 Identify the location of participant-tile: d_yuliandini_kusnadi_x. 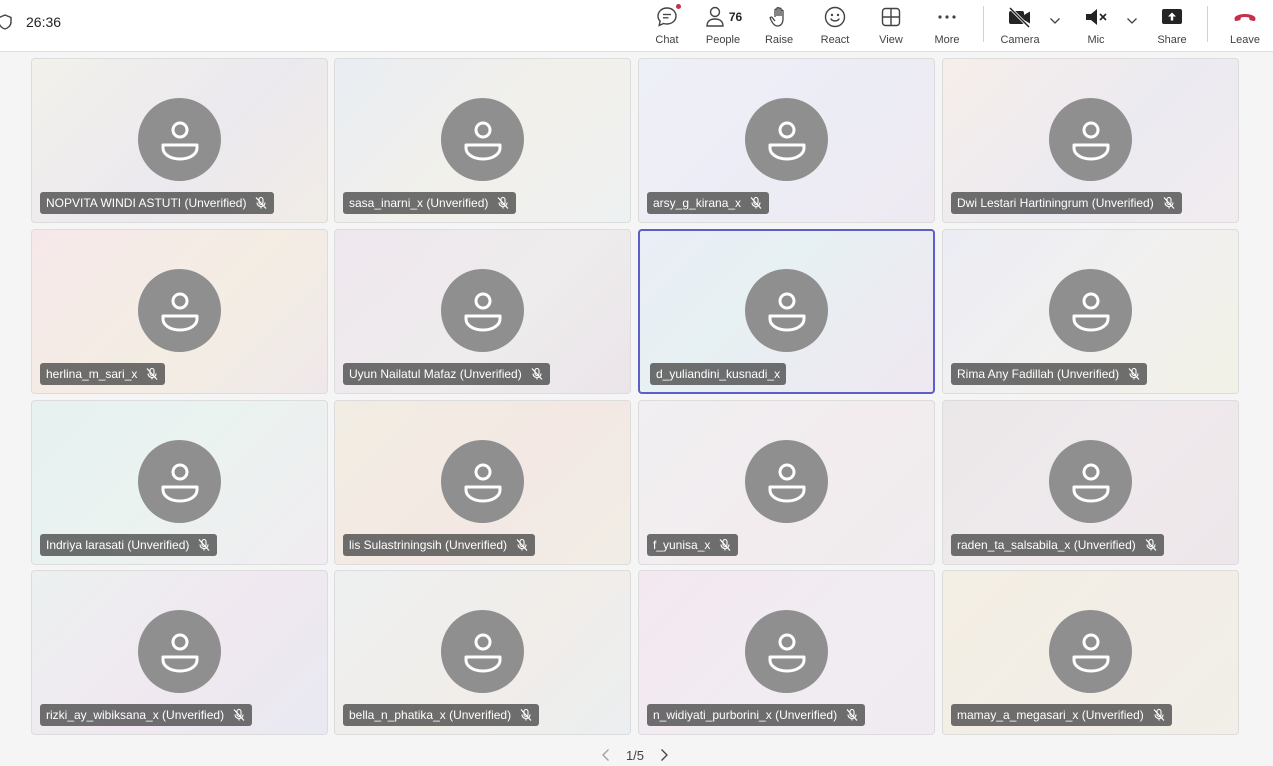
(786, 311).